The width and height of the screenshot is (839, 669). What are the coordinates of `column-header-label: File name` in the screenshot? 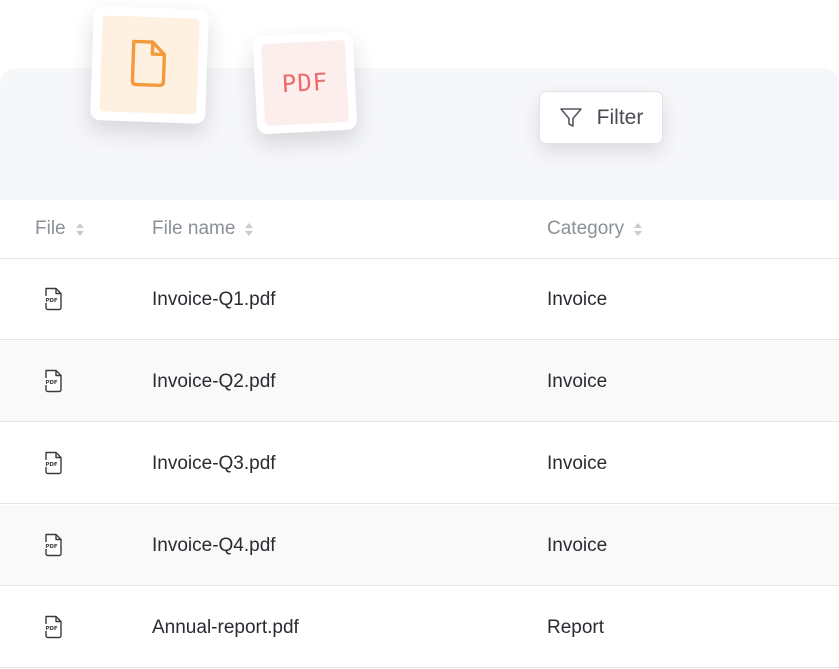 It's located at (194, 228).